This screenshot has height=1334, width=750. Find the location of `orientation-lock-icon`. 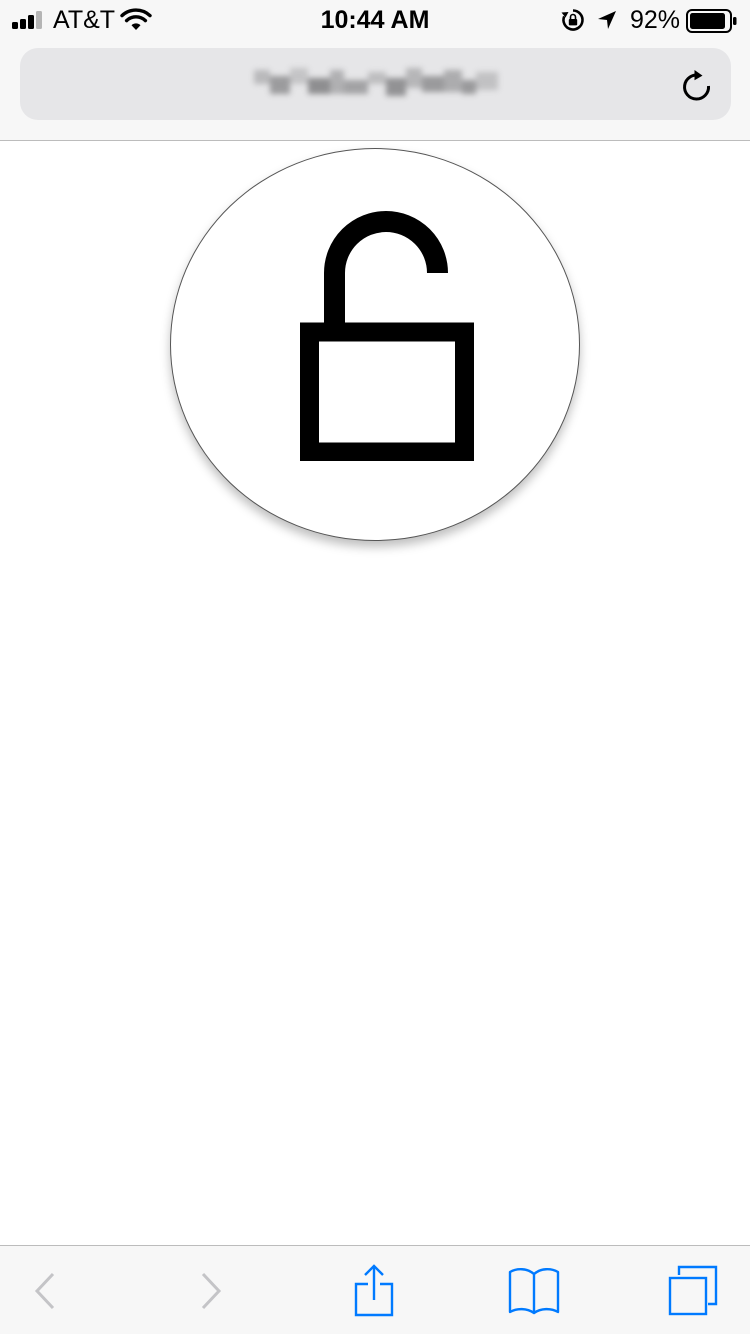

orientation-lock-icon is located at coordinates (573, 22).